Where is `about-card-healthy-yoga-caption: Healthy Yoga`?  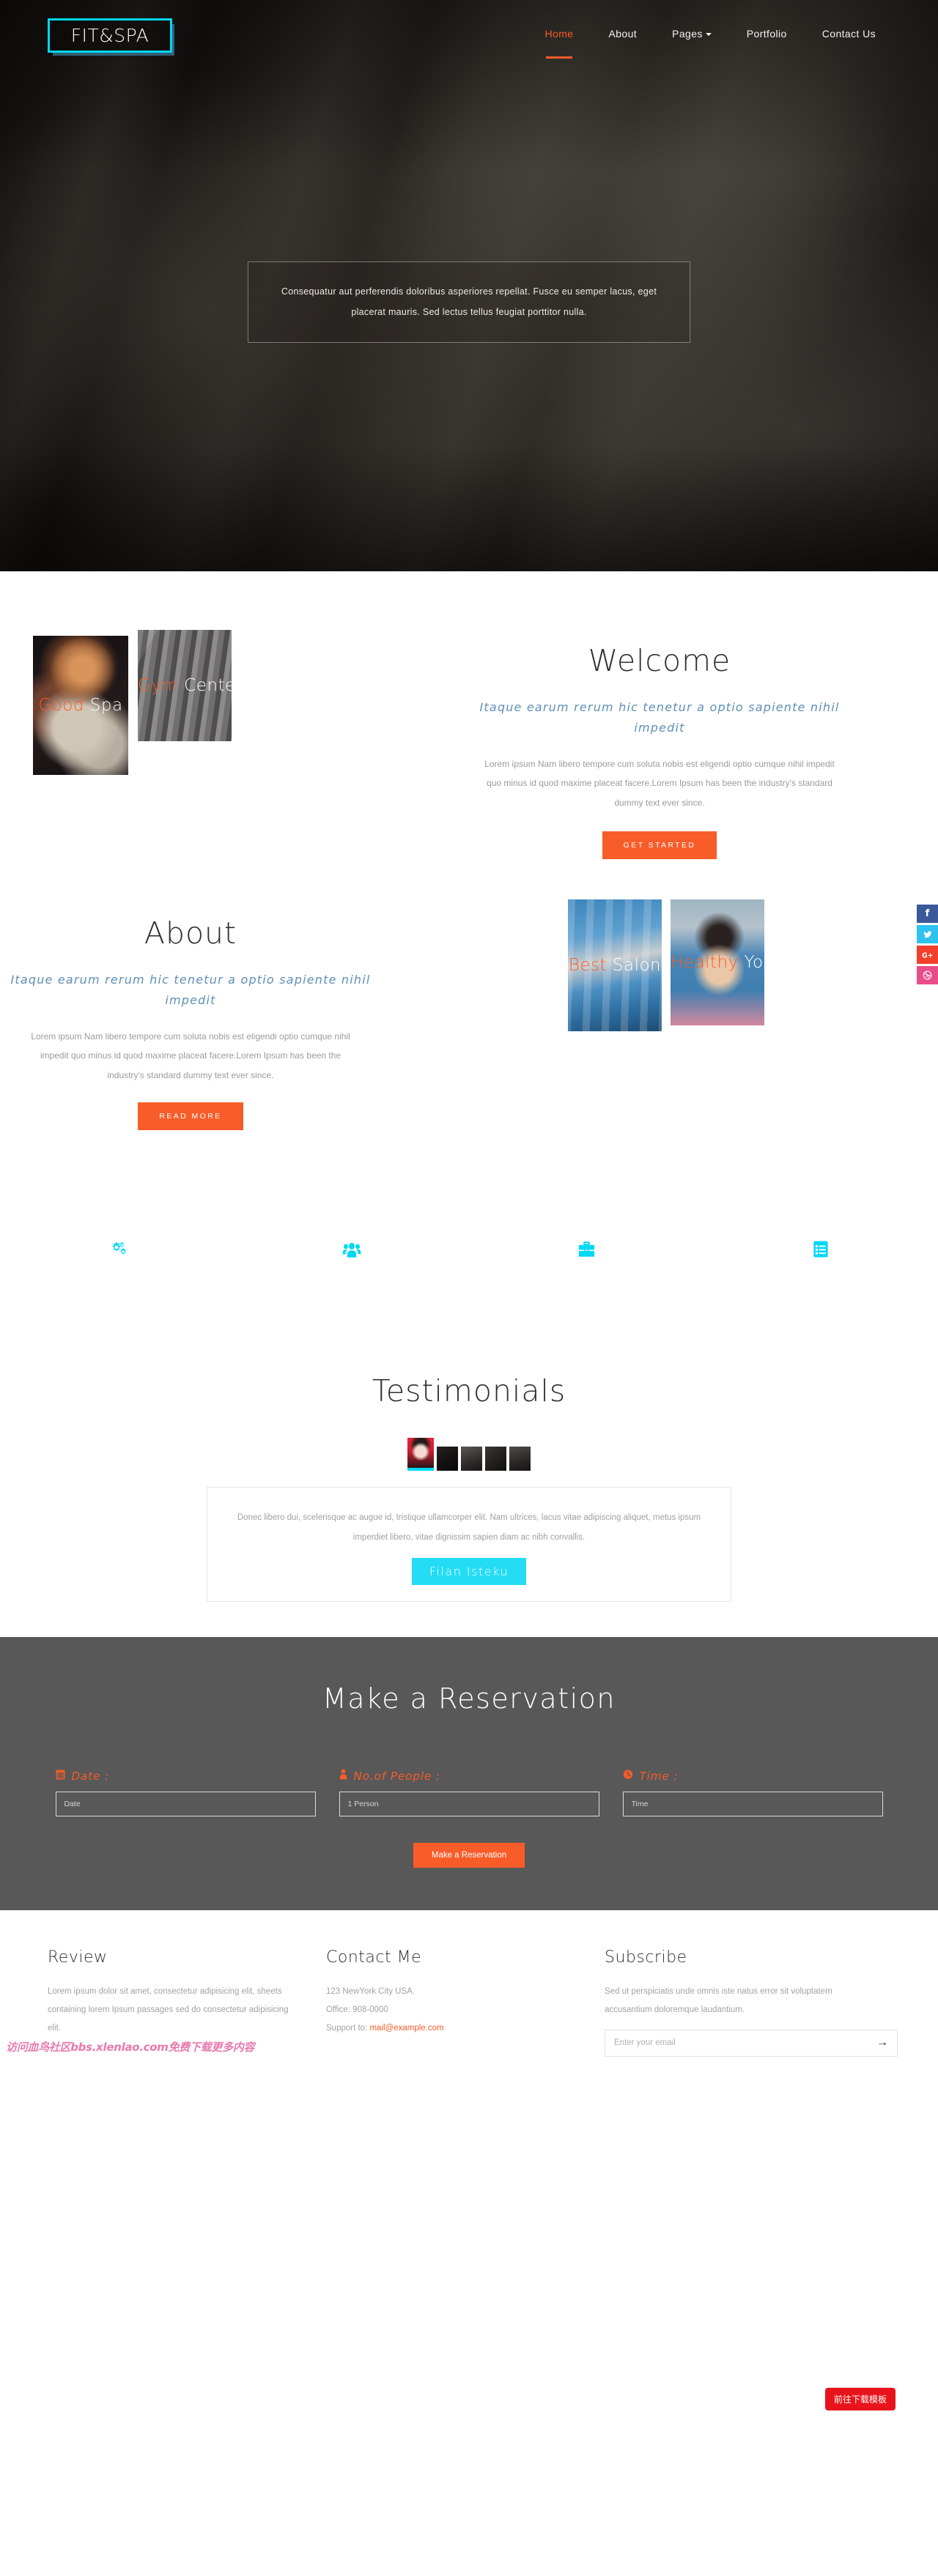
about-card-healthy-yoga-caption: Healthy Yoga is located at coordinates (717, 962).